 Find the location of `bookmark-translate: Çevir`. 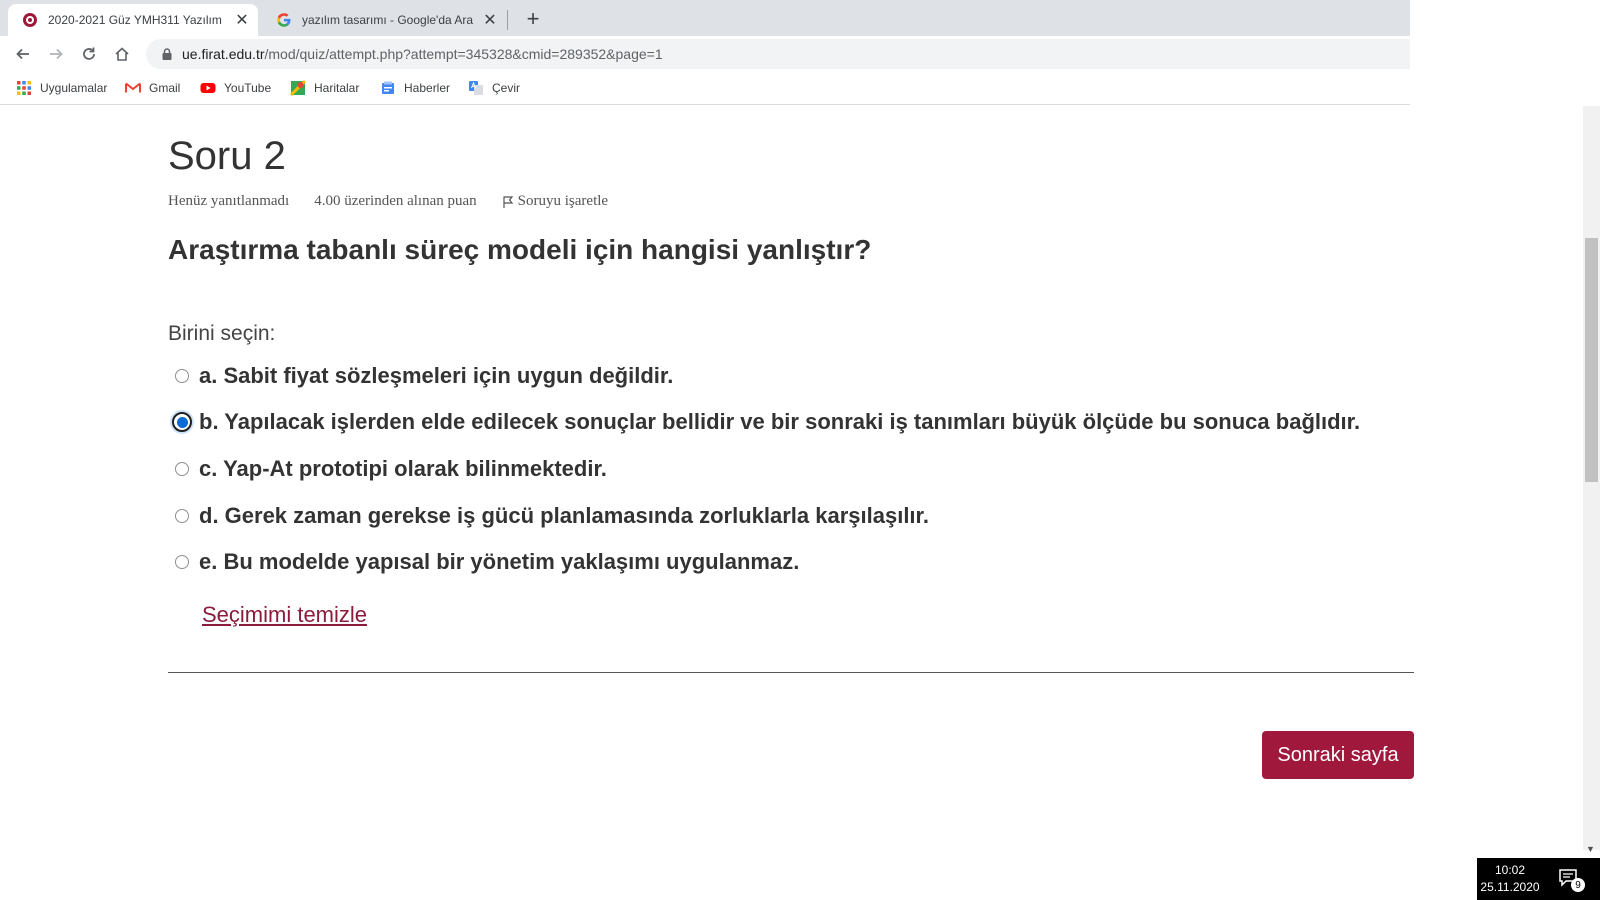

bookmark-translate: Çevir is located at coordinates (494, 88).